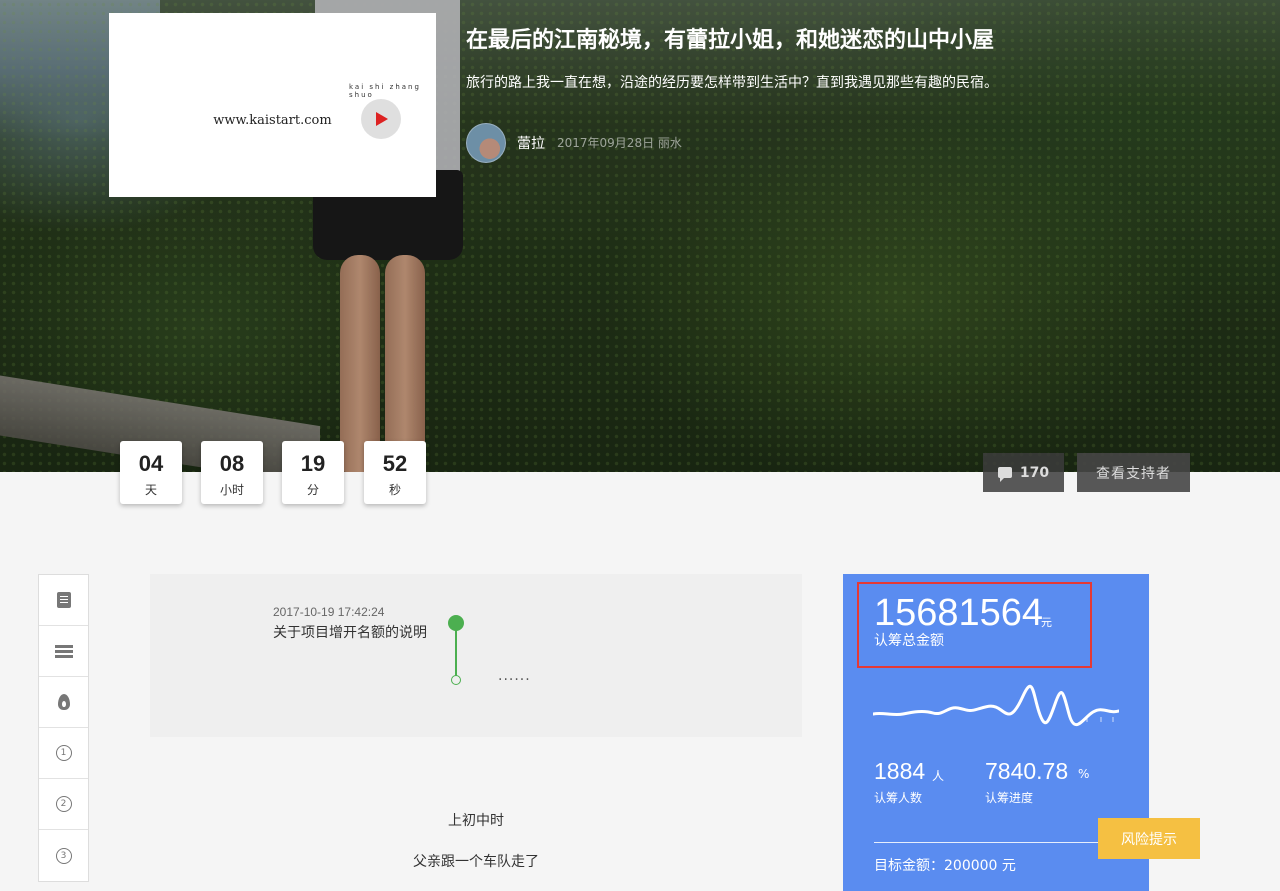 The image size is (1280, 891). Describe the element at coordinates (486, 143) in the screenshot. I see `author-avatar` at that location.